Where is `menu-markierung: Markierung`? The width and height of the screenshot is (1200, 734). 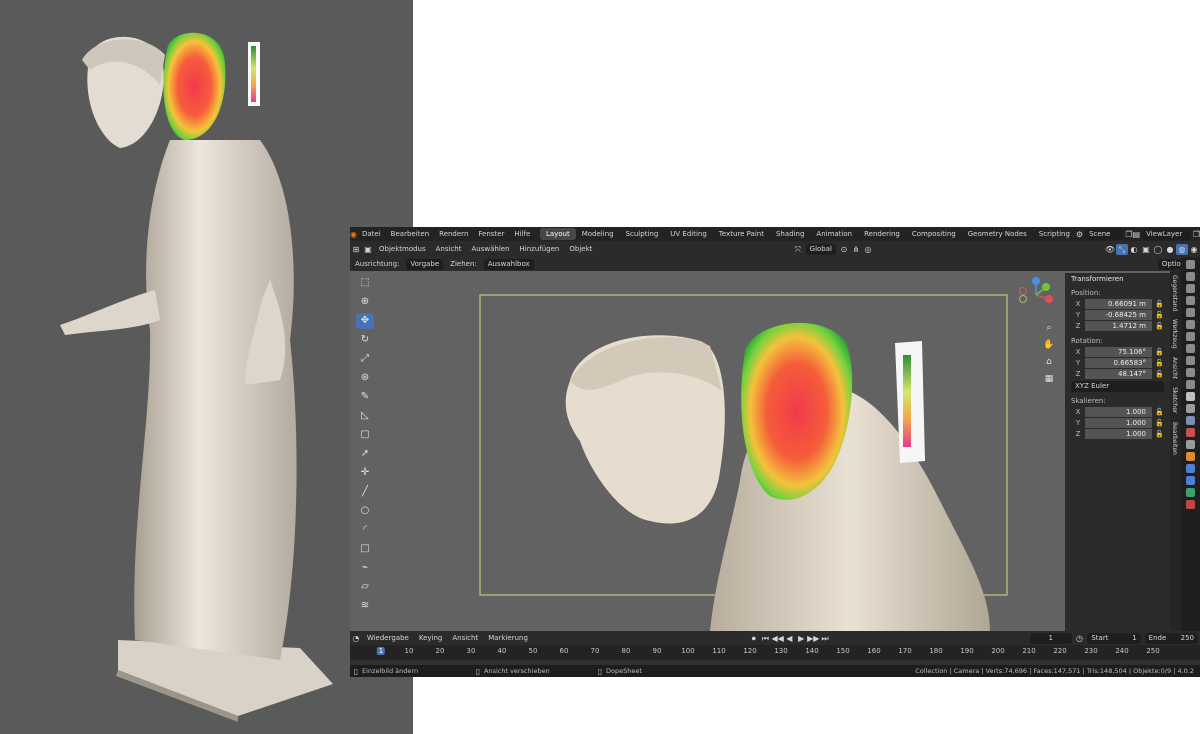
menu-markierung: Markierung is located at coordinates (508, 638).